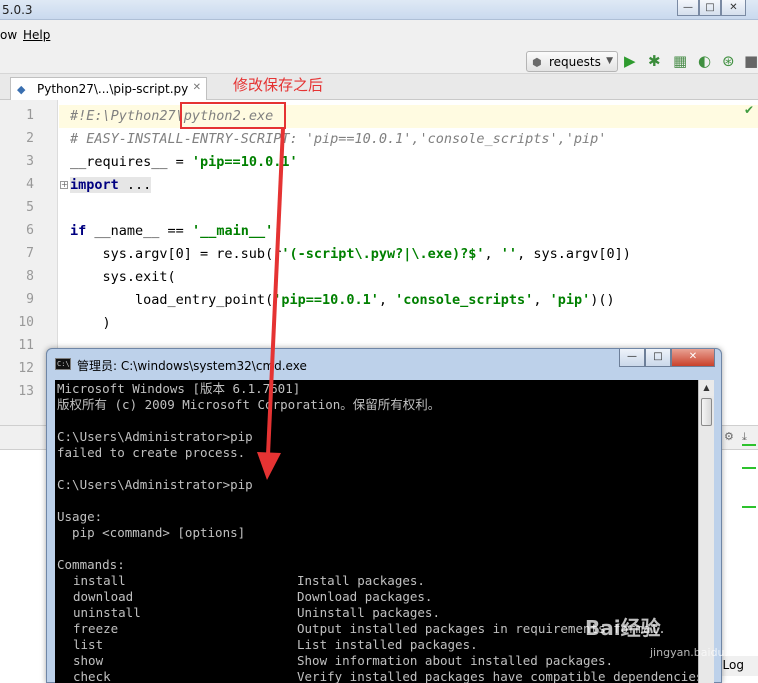 This screenshot has height=683, width=758. What do you see at coordinates (275, 291) in the screenshot?
I see `arrow-shaft` at bounding box center [275, 291].